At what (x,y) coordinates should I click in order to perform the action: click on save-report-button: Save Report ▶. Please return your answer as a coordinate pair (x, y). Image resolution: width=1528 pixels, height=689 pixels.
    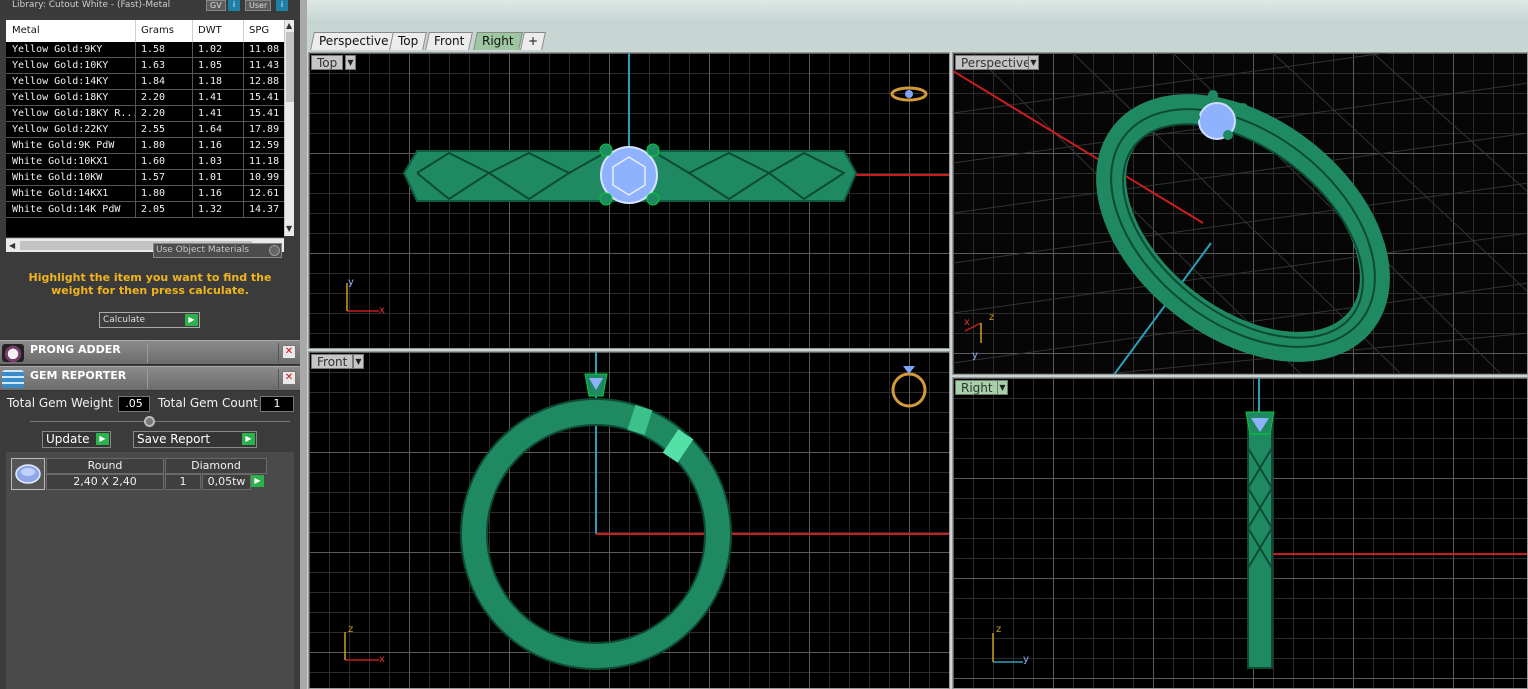
    Looking at the image, I should click on (195, 439).